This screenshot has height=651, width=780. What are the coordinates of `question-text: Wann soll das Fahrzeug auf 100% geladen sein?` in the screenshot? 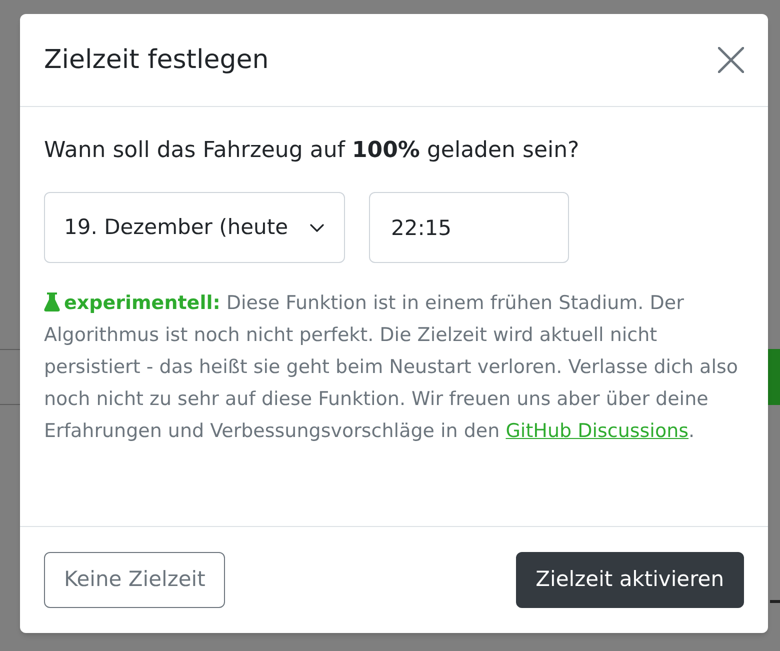 It's located at (312, 151).